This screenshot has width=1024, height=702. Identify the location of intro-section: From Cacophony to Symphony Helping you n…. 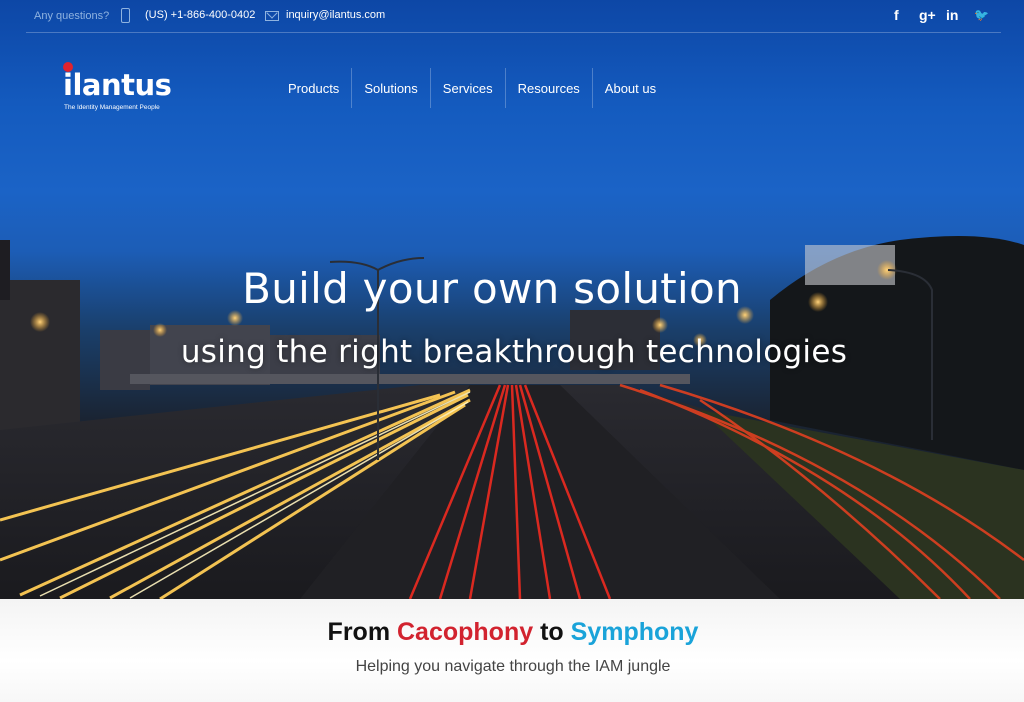
(512, 650).